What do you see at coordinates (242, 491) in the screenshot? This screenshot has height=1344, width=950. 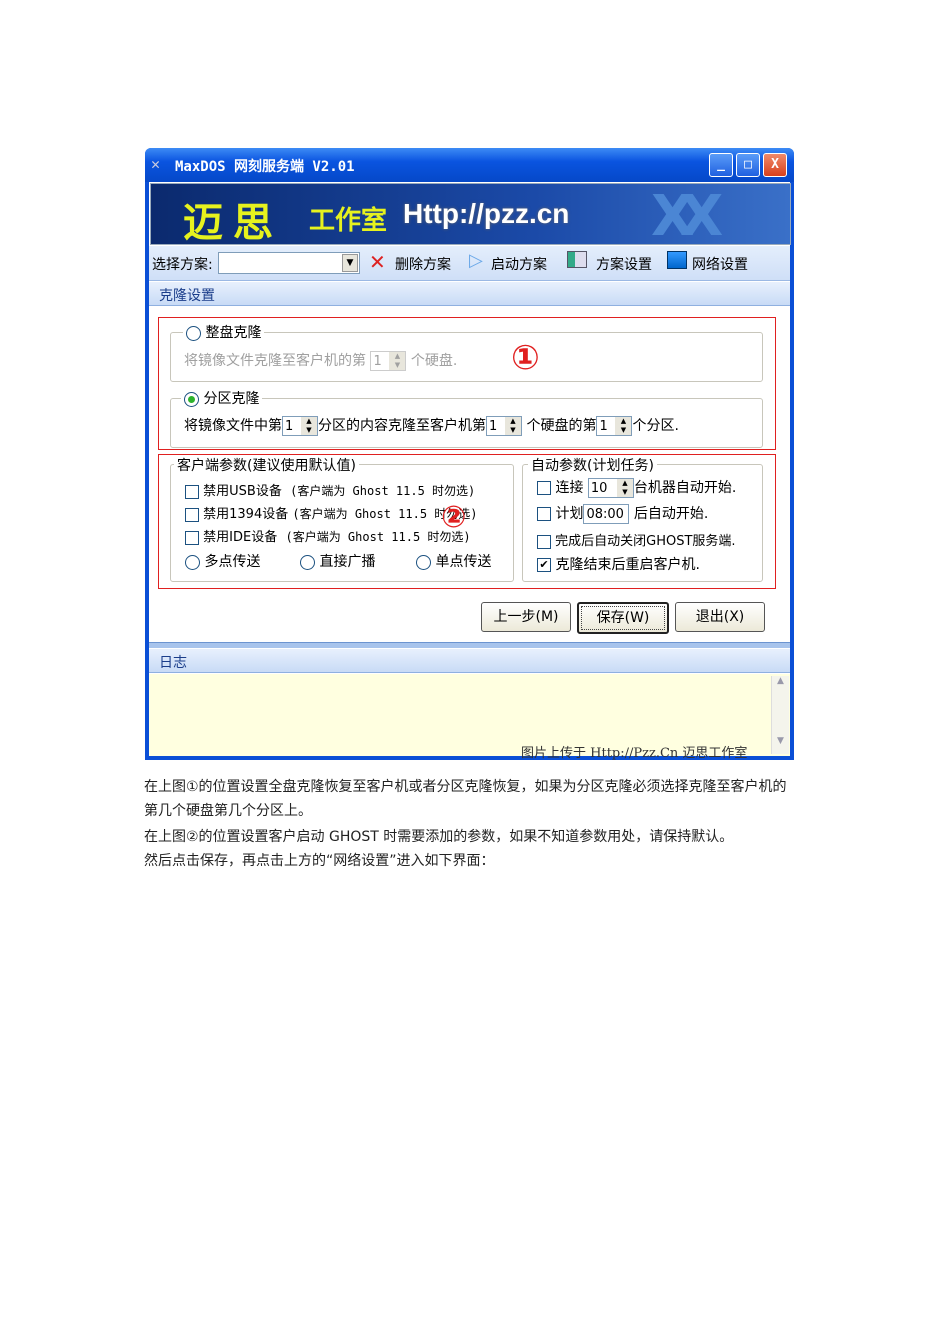 I see `option-label: 禁用USB设备` at bounding box center [242, 491].